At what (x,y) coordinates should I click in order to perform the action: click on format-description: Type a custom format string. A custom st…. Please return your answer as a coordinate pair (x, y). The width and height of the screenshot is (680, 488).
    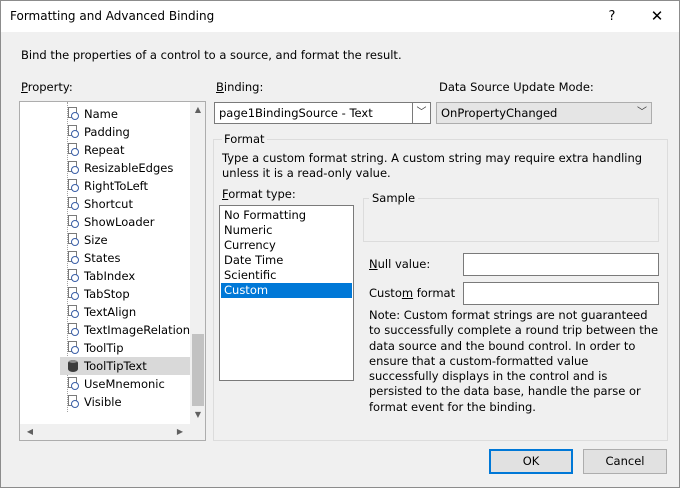
    Looking at the image, I should click on (432, 165).